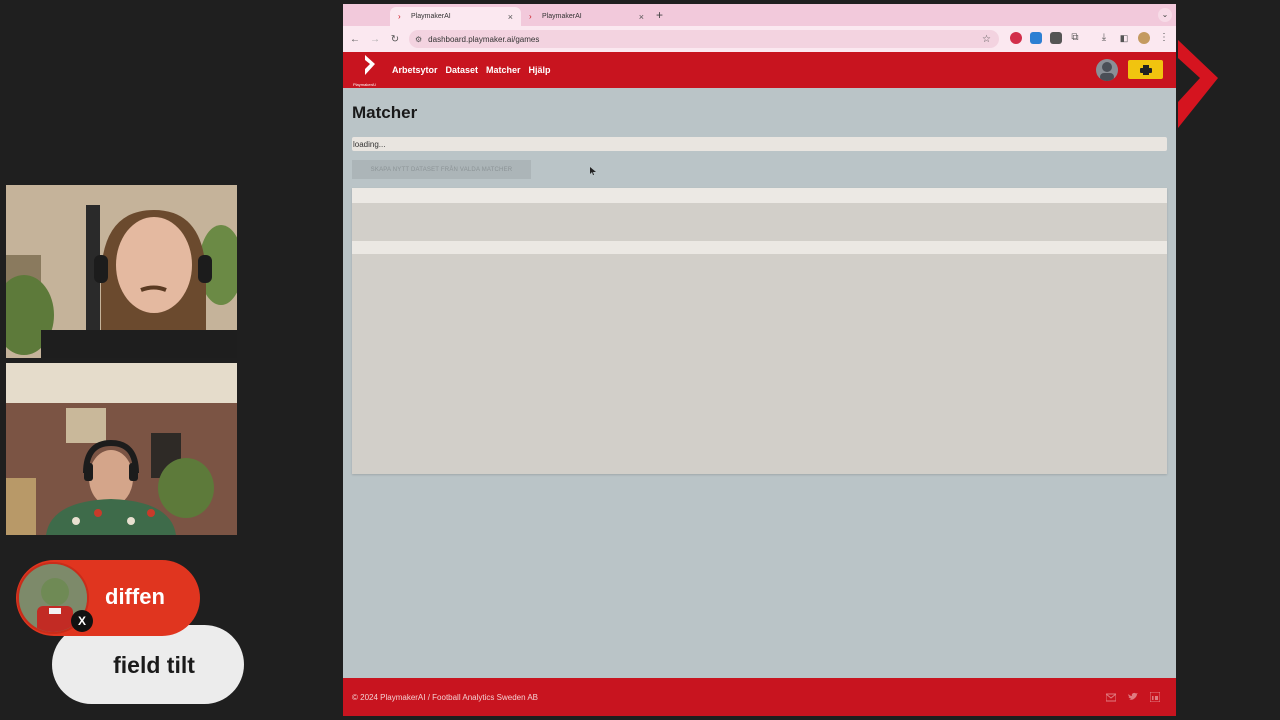  I want to click on webcam-feed-top, so click(121, 271).